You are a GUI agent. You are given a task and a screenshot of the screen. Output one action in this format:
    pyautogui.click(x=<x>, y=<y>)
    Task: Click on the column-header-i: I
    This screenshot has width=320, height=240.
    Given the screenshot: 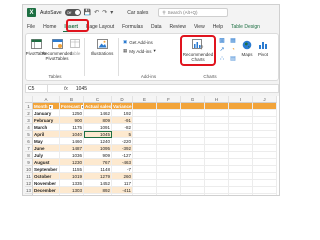 What is the action you would take?
    pyautogui.click(x=241, y=99)
    